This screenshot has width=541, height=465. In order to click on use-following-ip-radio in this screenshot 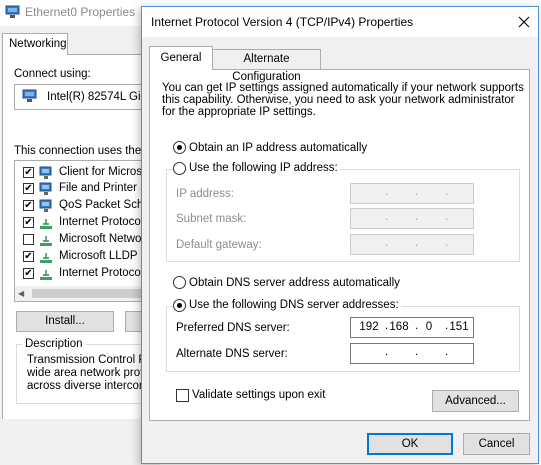, I will do `click(179, 168)`.